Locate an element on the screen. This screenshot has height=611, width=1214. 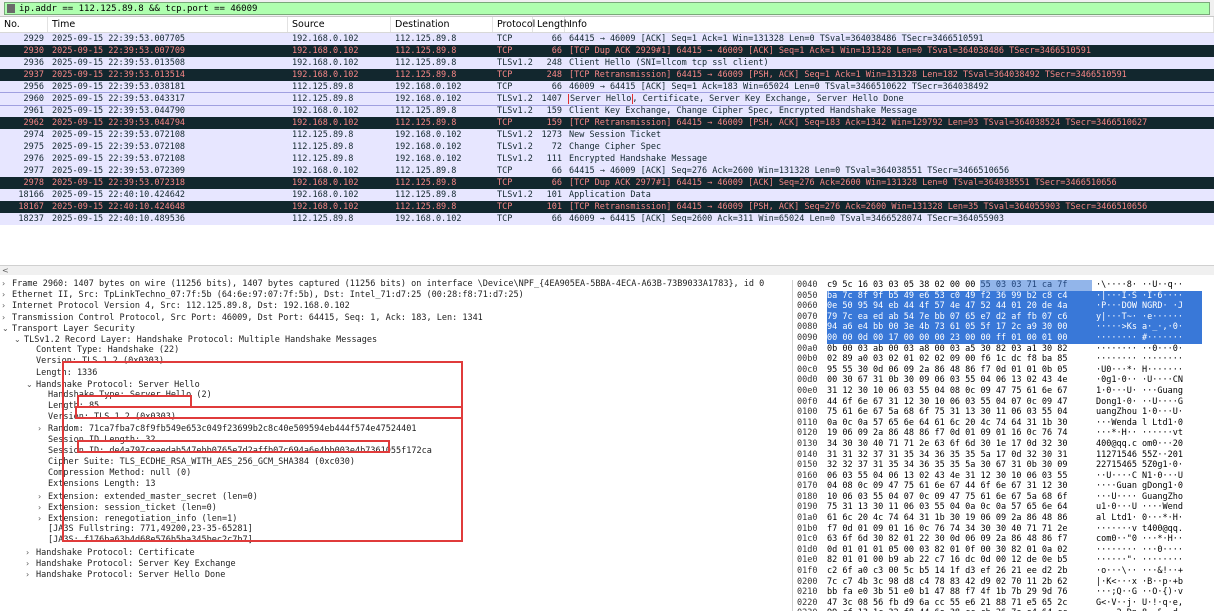
detail-tree-item: › Handshake Protocol: Certificate is located at coordinates (394, 552).